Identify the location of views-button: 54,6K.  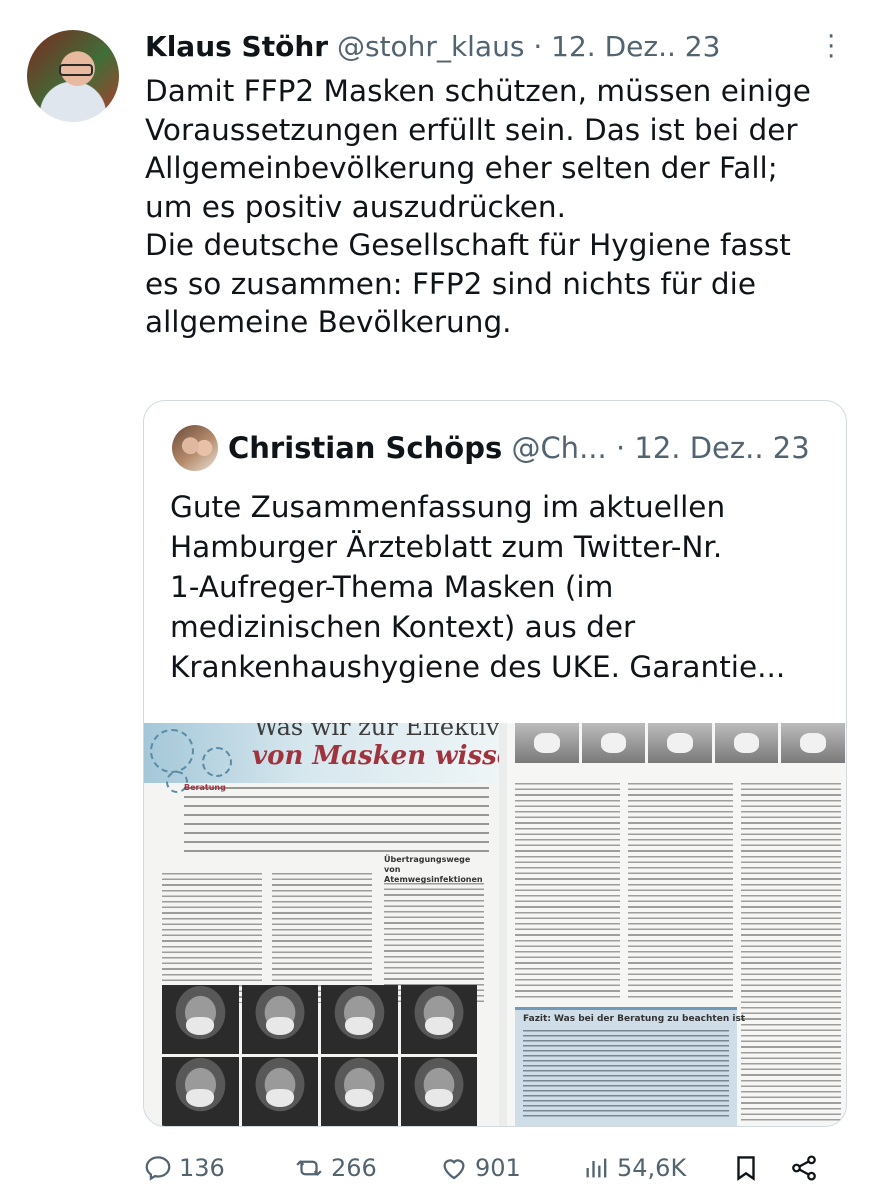
(634, 1168).